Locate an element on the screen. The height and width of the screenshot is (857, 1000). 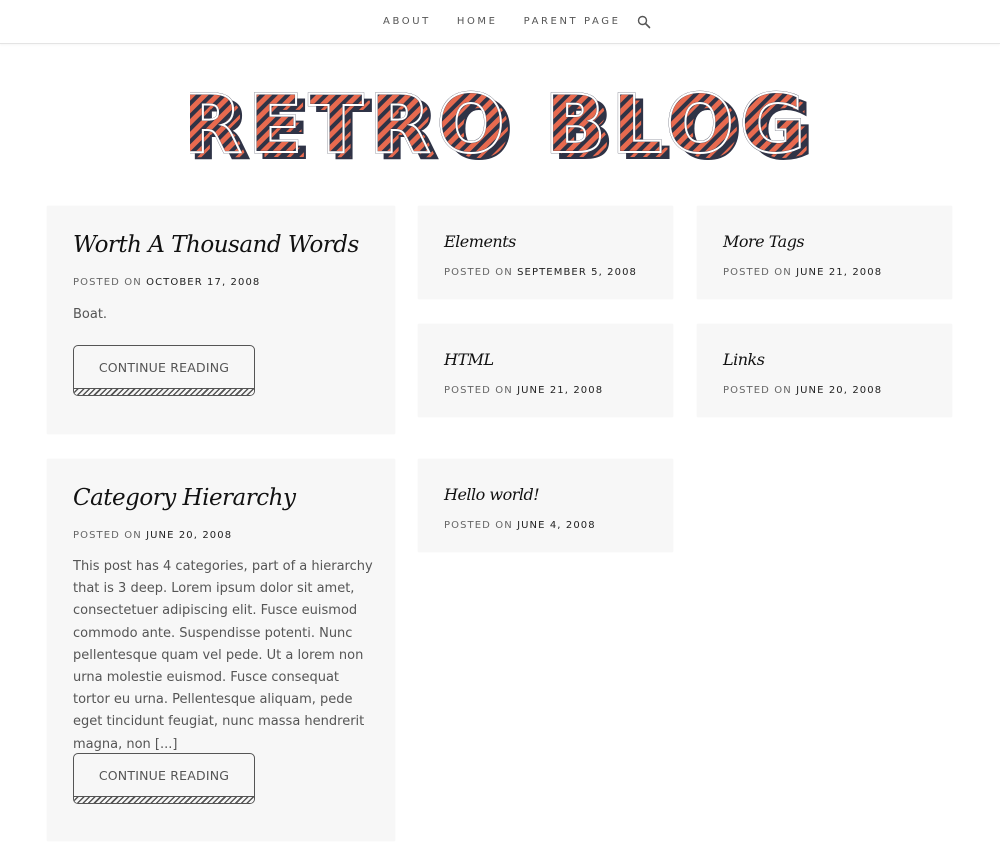
nav-menu: ABOUT HOME PARENT PAGE is located at coordinates (517, 21).